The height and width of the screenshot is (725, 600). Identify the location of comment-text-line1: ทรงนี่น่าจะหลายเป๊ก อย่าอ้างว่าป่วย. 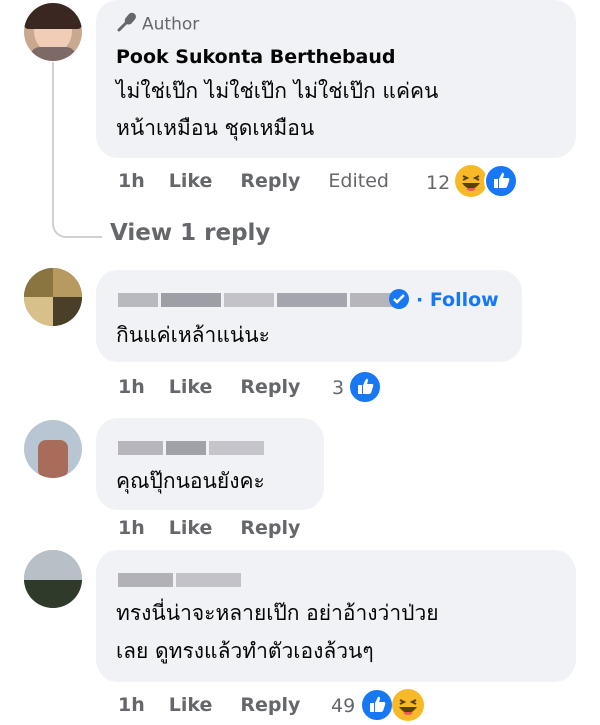
(277, 613).